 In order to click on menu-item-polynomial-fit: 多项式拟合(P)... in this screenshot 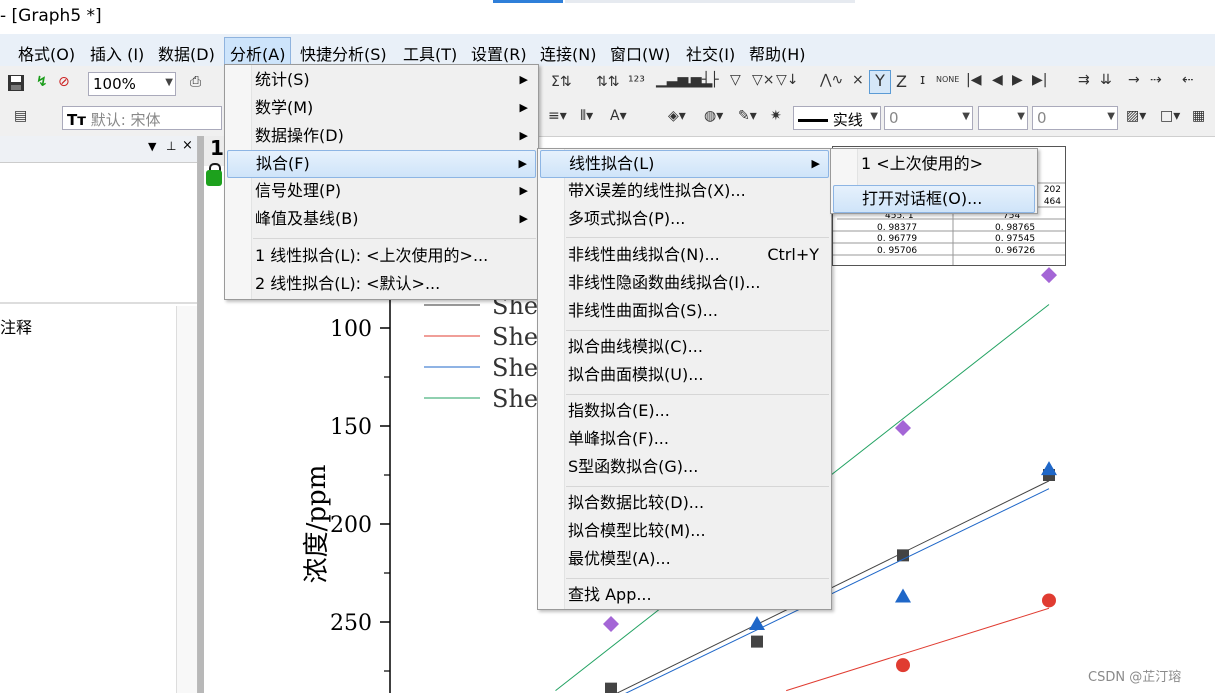, I will do `click(684, 220)`.